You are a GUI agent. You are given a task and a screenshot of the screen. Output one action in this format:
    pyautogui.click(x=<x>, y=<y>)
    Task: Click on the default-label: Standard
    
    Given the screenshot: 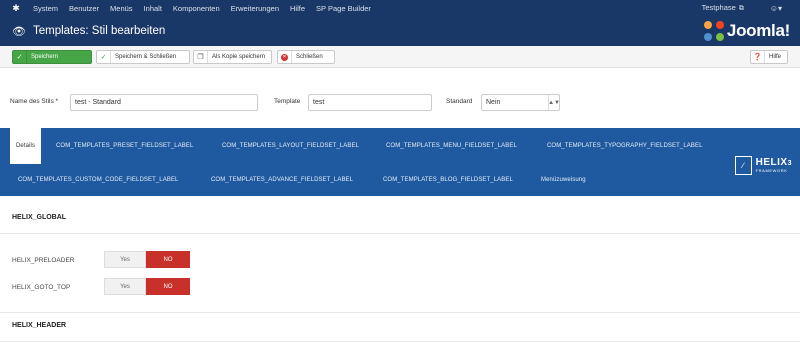 What is the action you would take?
    pyautogui.click(x=459, y=101)
    